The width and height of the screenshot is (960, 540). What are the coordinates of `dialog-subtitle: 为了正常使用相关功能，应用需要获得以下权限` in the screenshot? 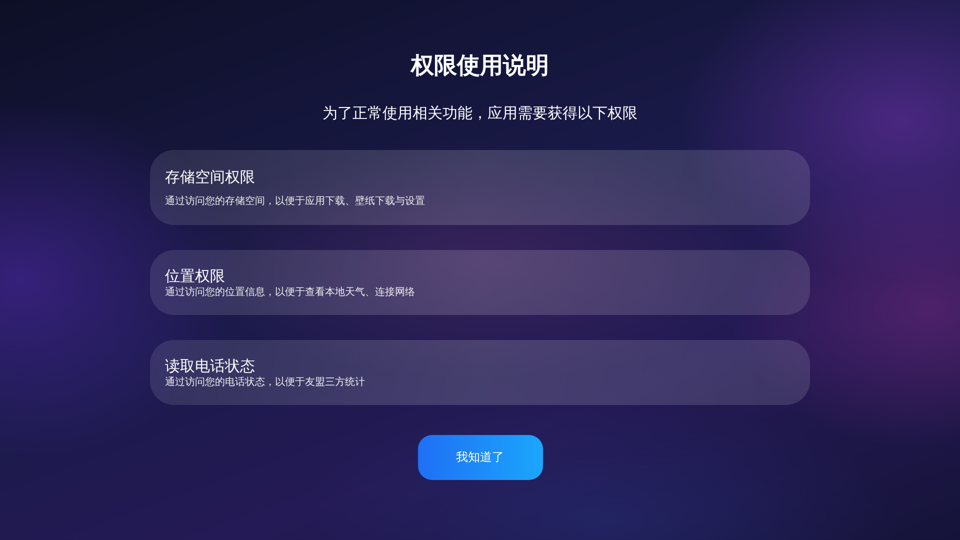 It's located at (480, 113).